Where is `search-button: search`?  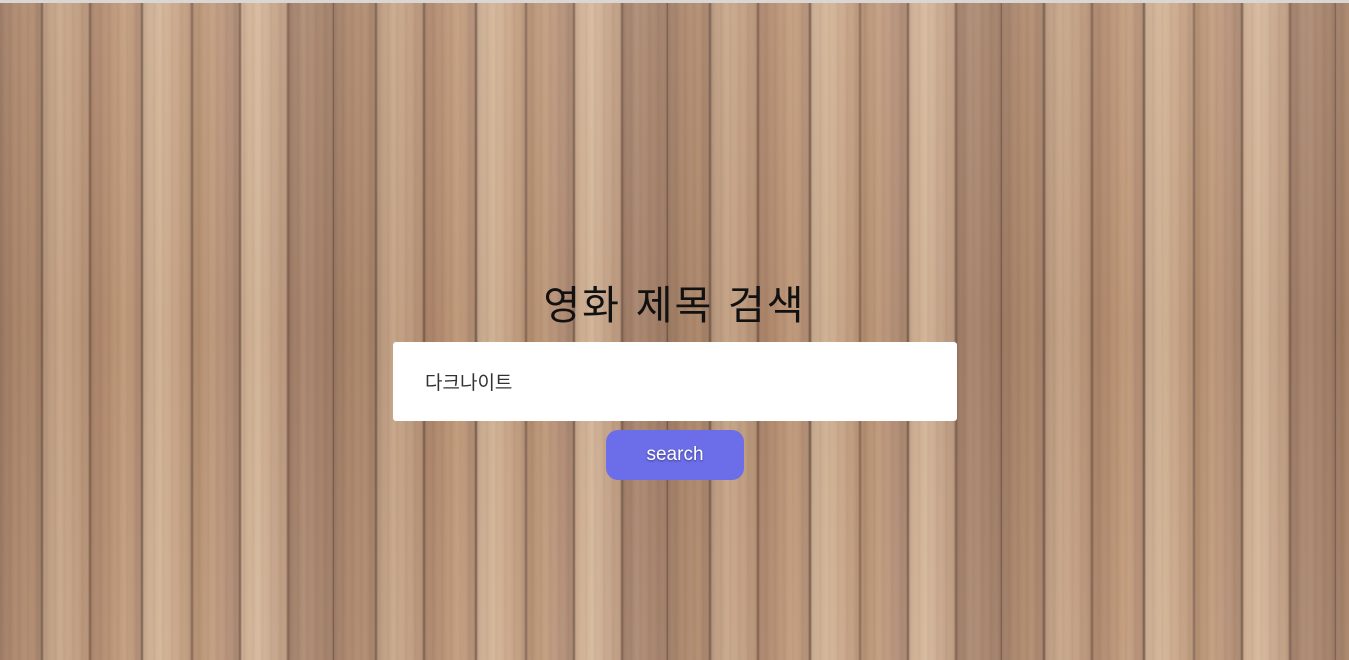 search-button: search is located at coordinates (675, 455).